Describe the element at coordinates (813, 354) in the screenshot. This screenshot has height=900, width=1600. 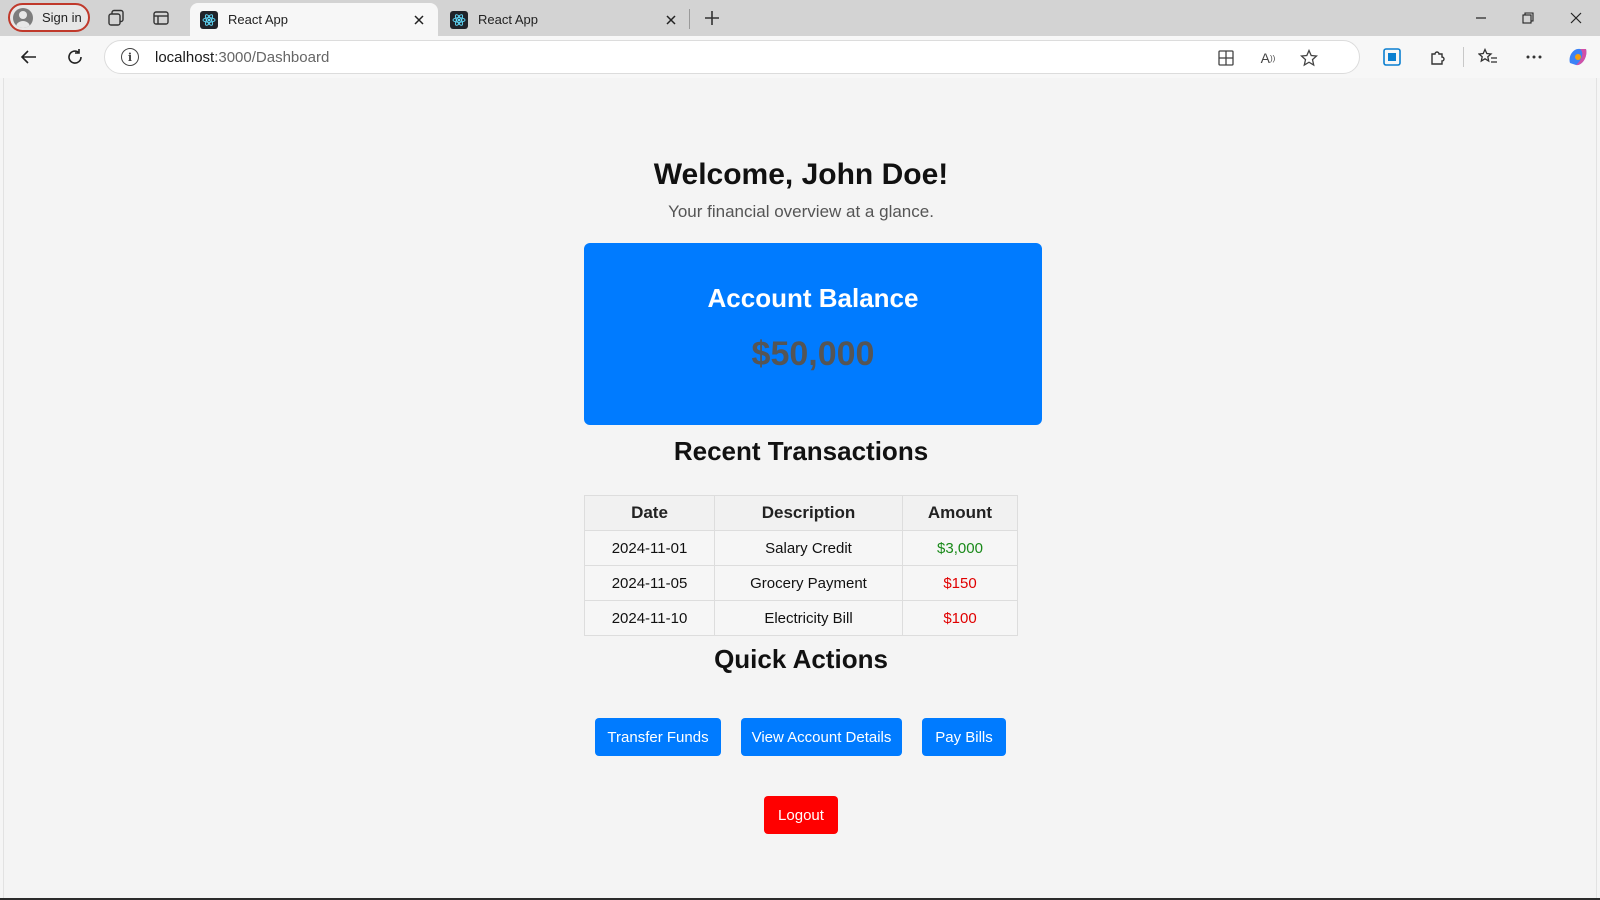
I see `account-balance-amount: $50,000` at that location.